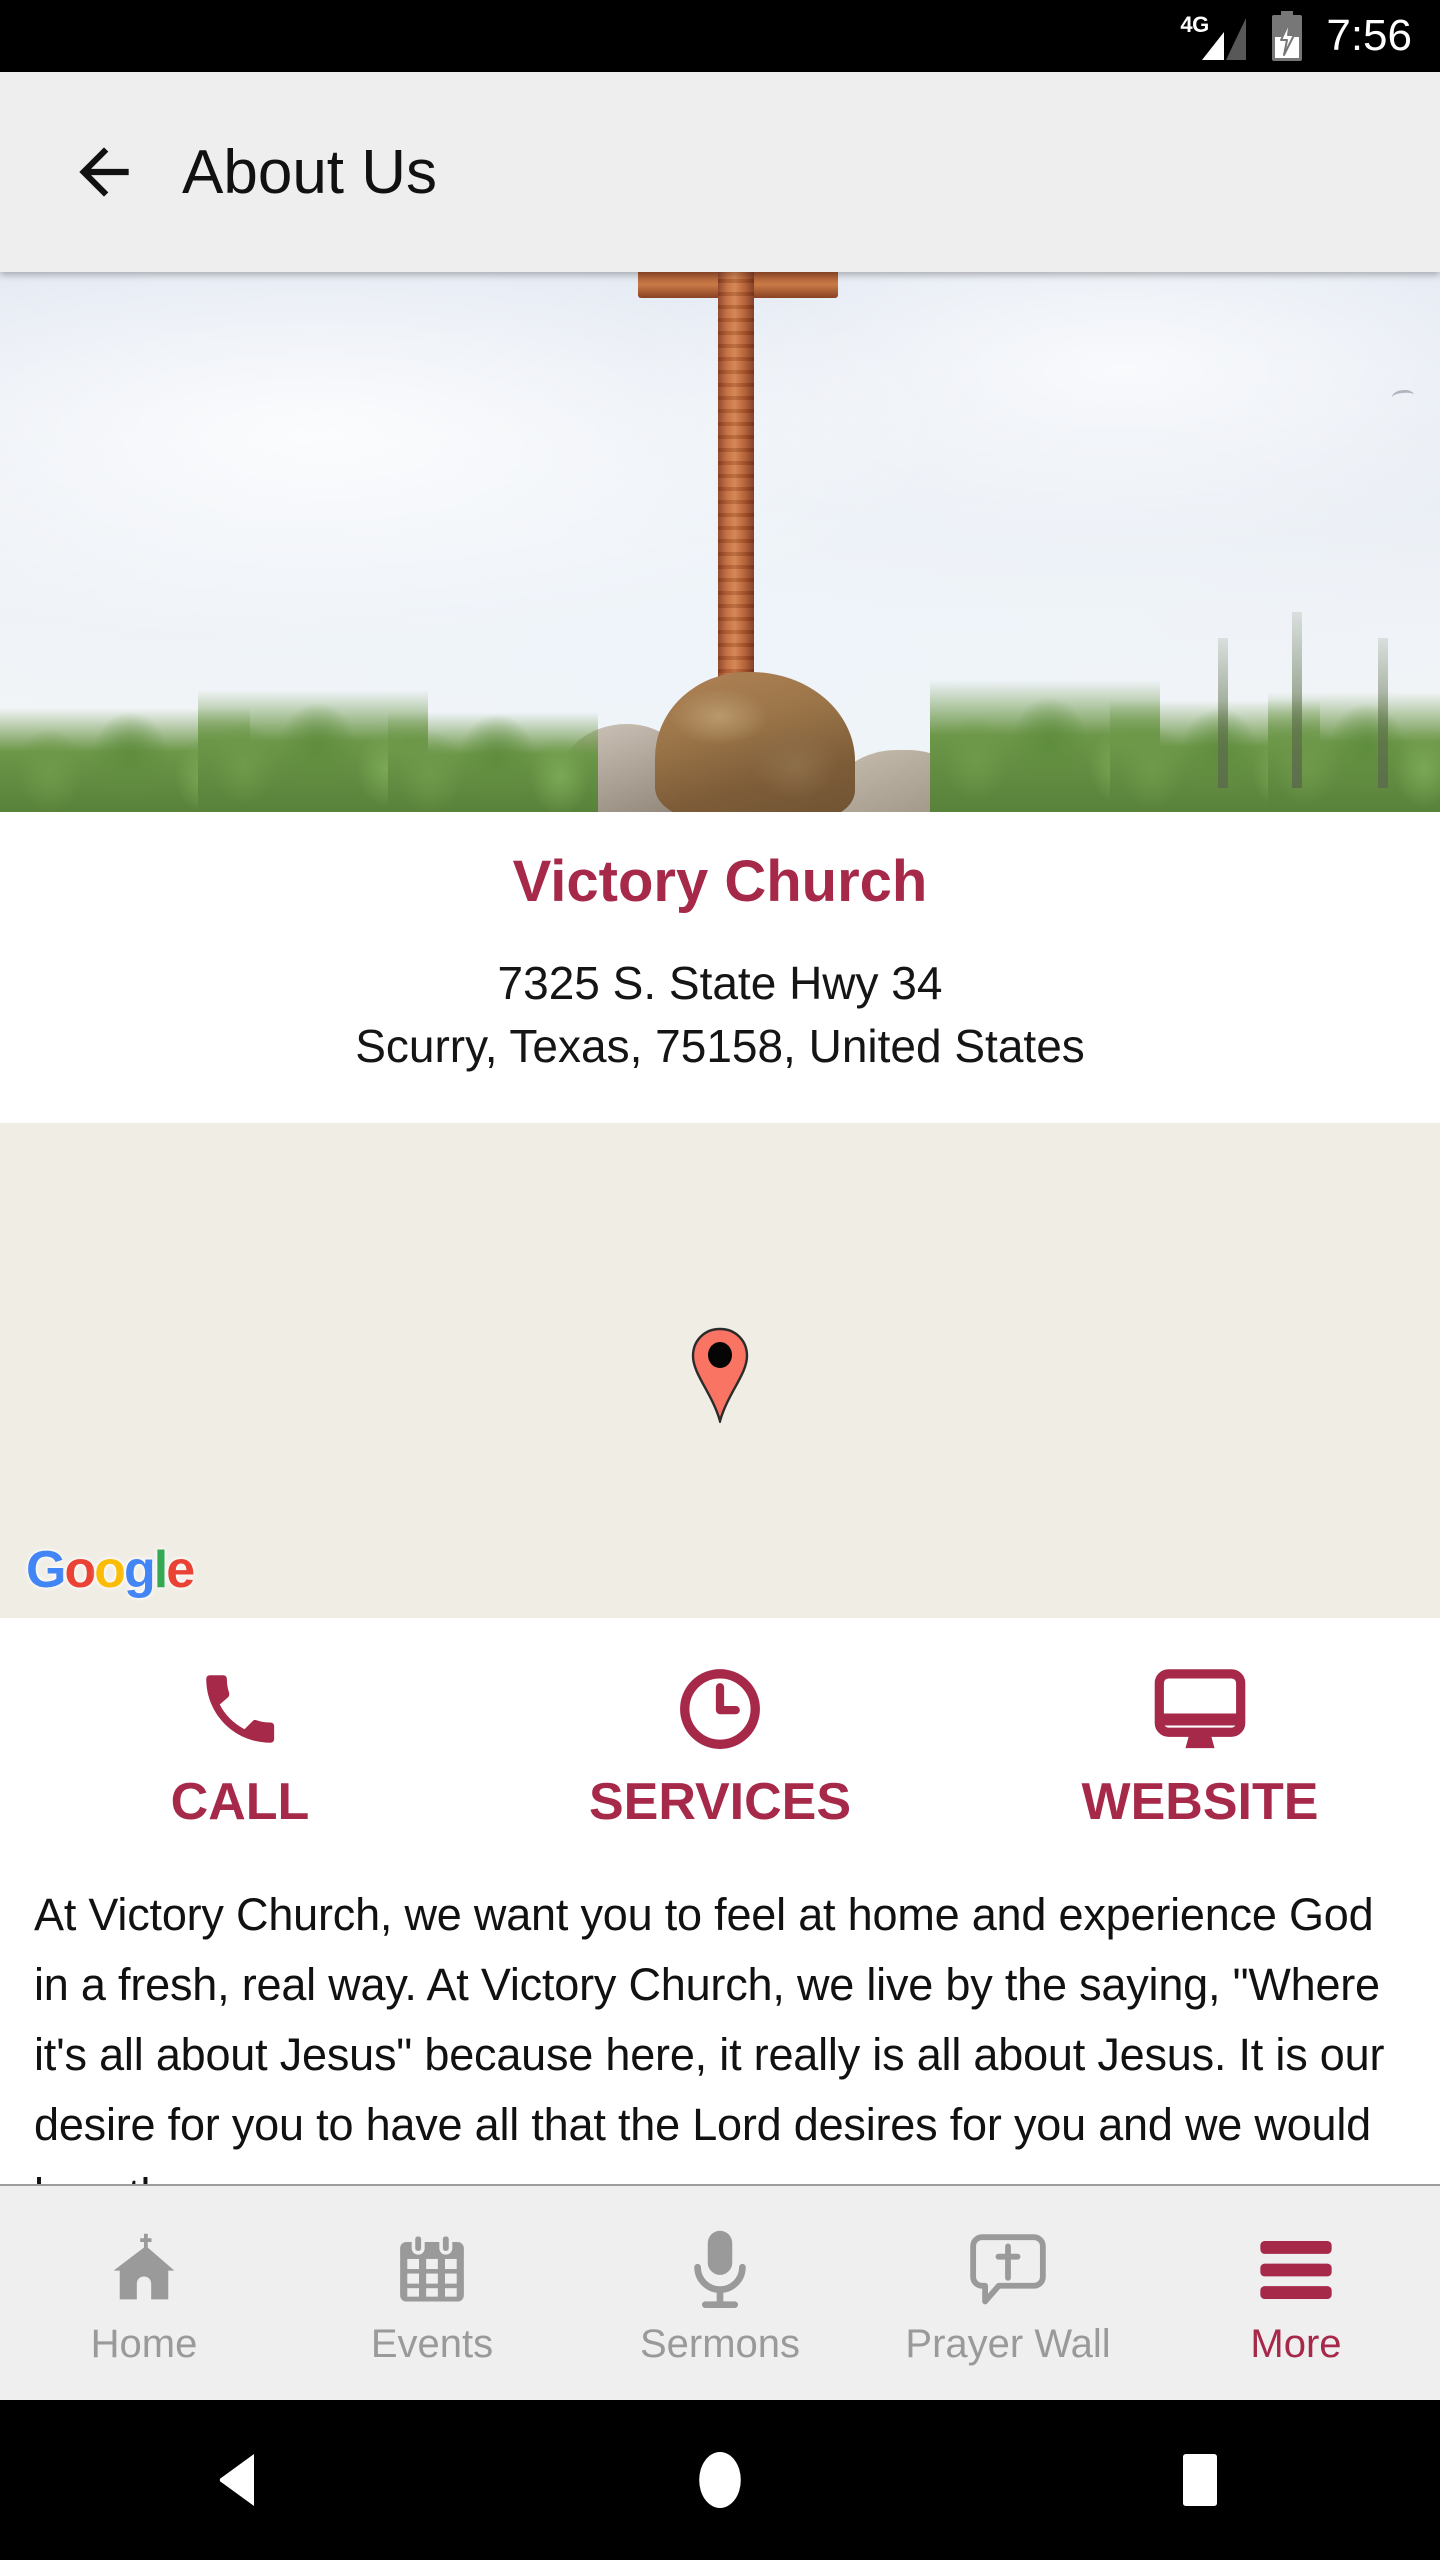  I want to click on battery-charging-icon, so click(1287, 36).